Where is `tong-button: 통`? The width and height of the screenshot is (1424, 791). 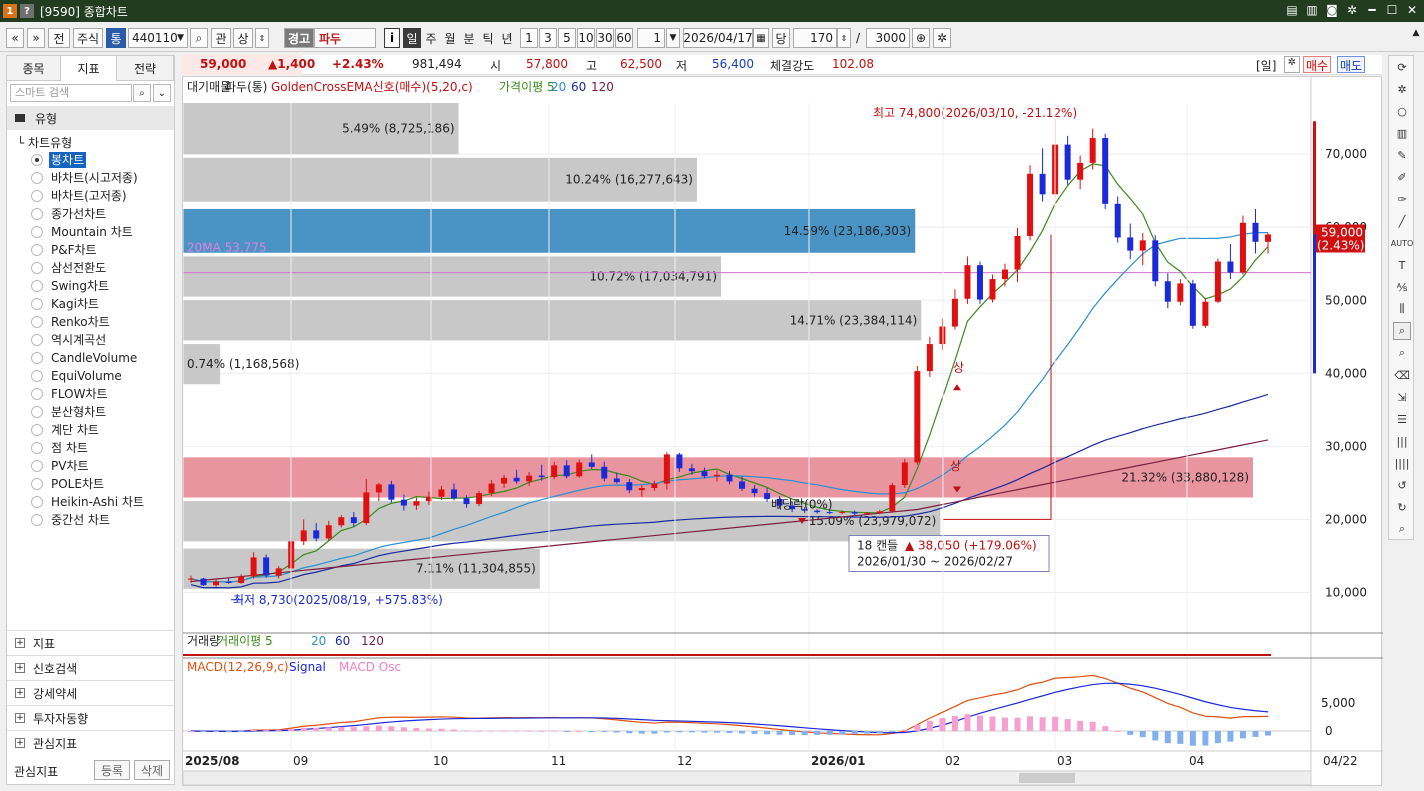
tong-button: 통 is located at coordinates (116, 38).